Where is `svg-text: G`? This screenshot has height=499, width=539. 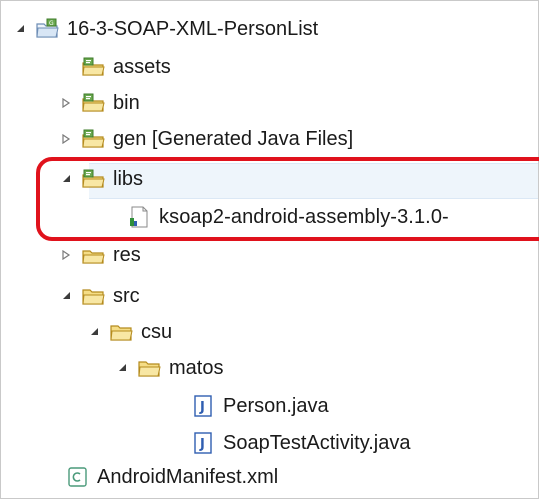
svg-text: G is located at coordinates (51, 23).